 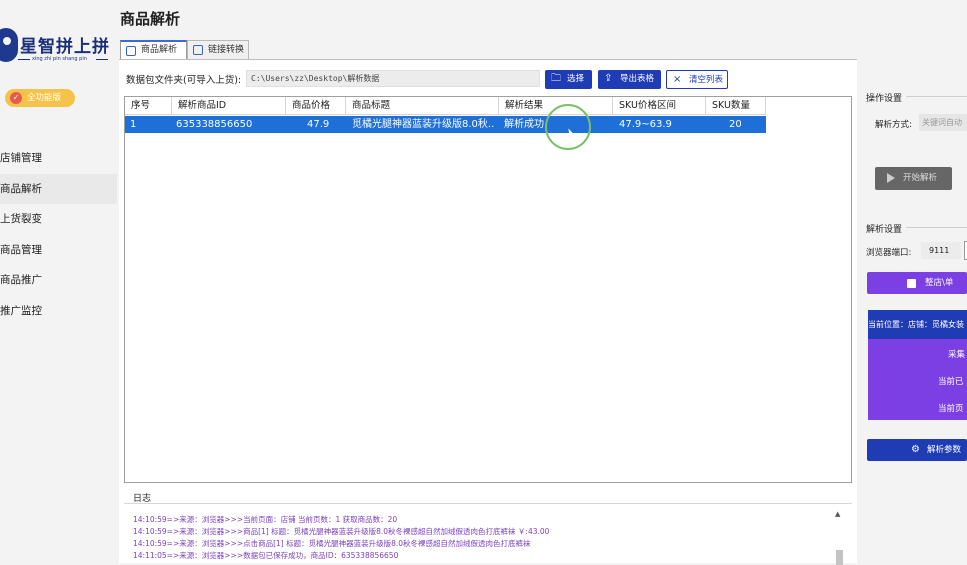 What do you see at coordinates (58, 219) in the screenshot?
I see `sidebar-item-listing-split: 上货裂变` at bounding box center [58, 219].